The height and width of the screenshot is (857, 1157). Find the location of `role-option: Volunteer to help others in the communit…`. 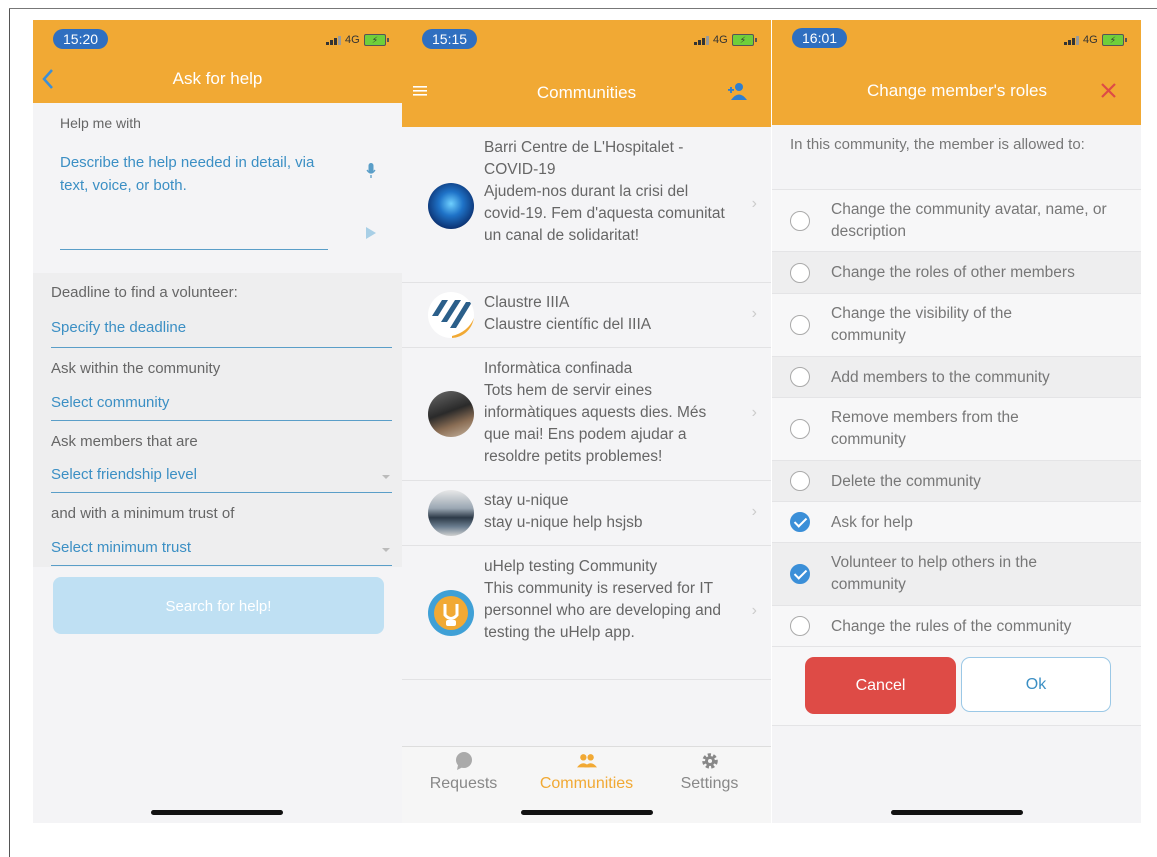

role-option: Volunteer to help others in the communit… is located at coordinates (956, 574).